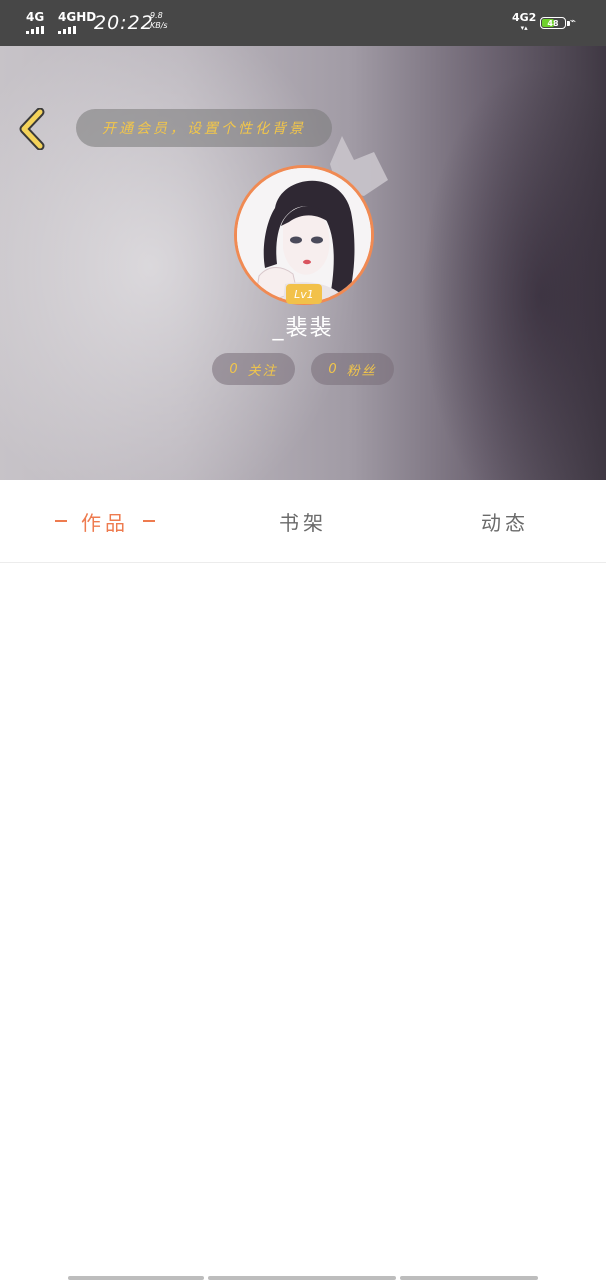 This screenshot has height=1280, width=606. I want to click on tab-works: 作品, so click(105, 521).